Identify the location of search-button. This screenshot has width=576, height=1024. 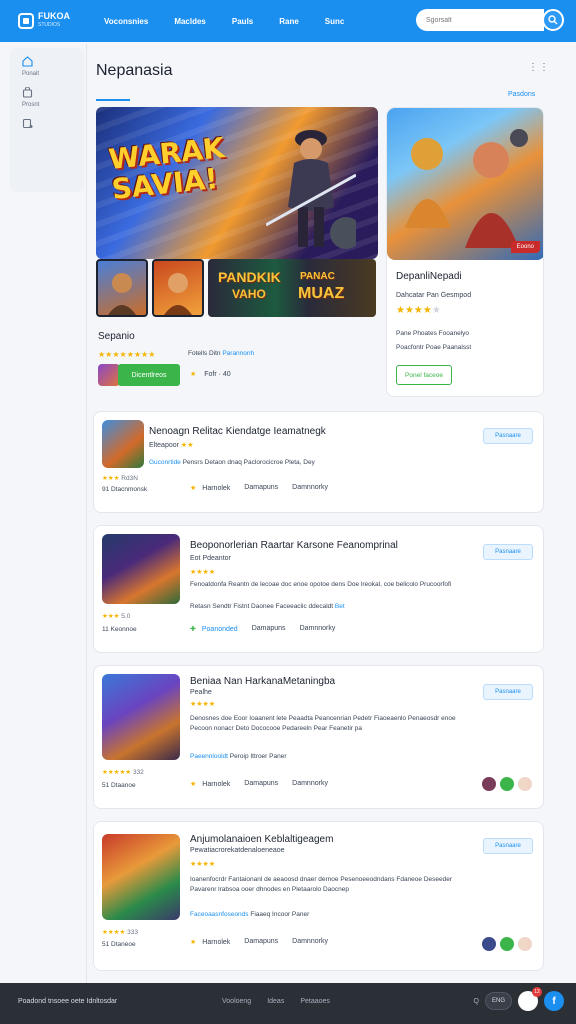
(553, 20).